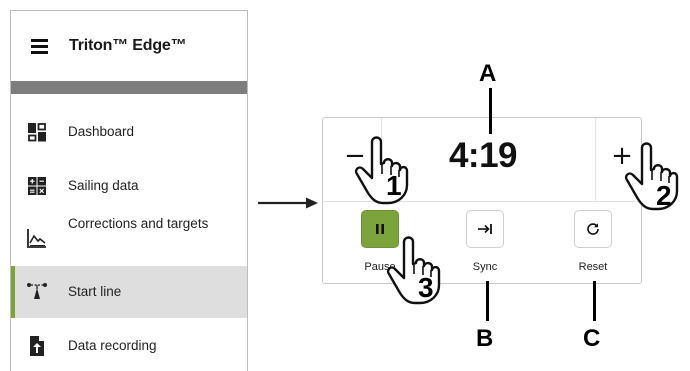 The image size is (690, 371). What do you see at coordinates (37, 346) in the screenshot?
I see `data-recording-icon` at bounding box center [37, 346].